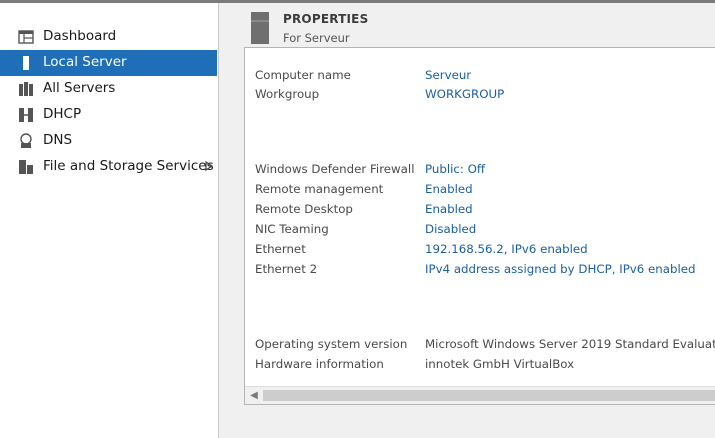 This screenshot has height=438, width=715. I want to click on nic-teaming-link: Disabled, so click(450, 229).